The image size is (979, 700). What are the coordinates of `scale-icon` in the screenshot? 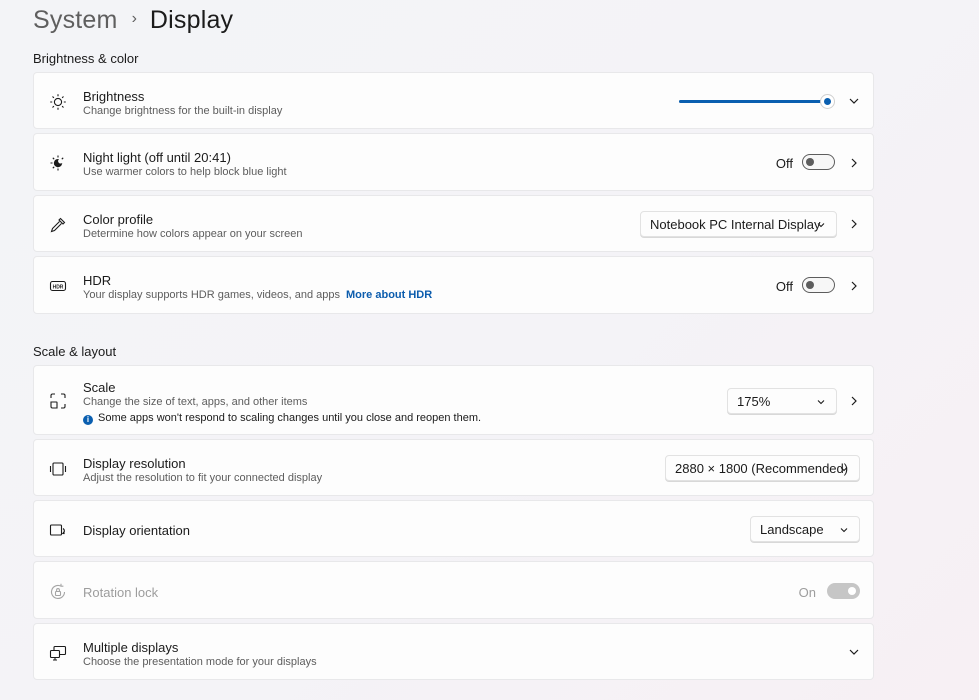 It's located at (58, 401).